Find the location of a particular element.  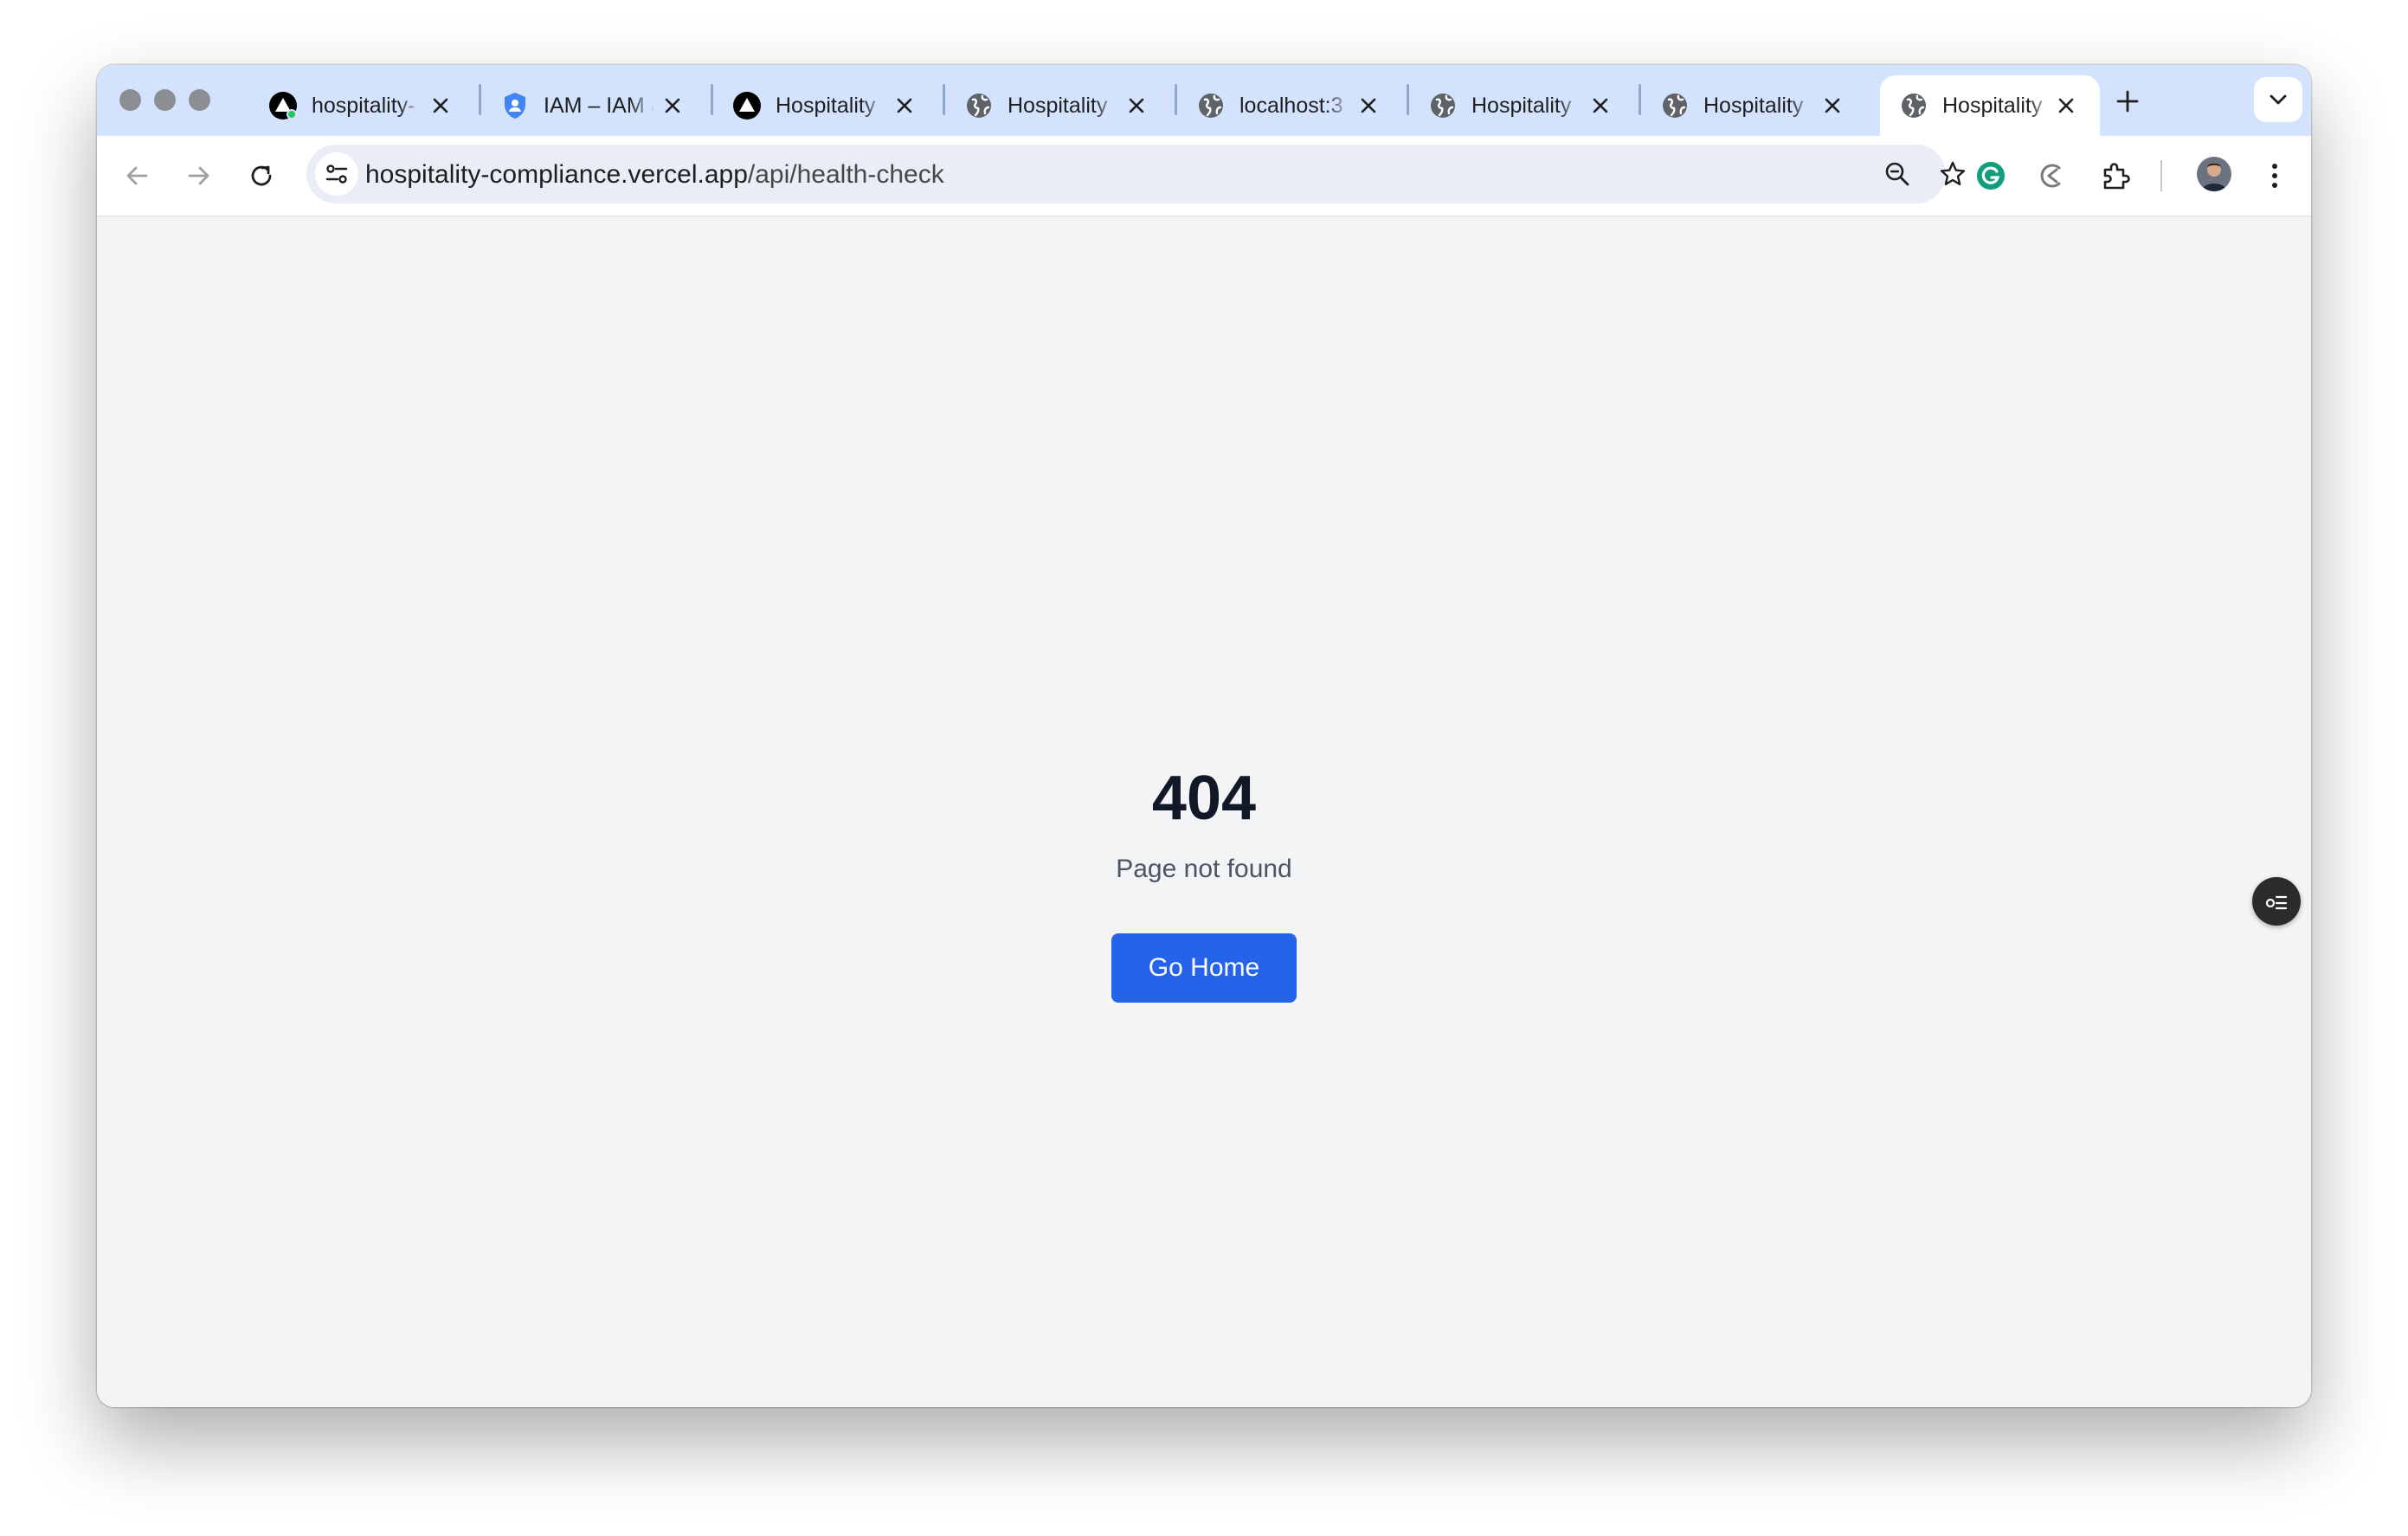

tab-8-active: Hospitality is located at coordinates (1990, 105).